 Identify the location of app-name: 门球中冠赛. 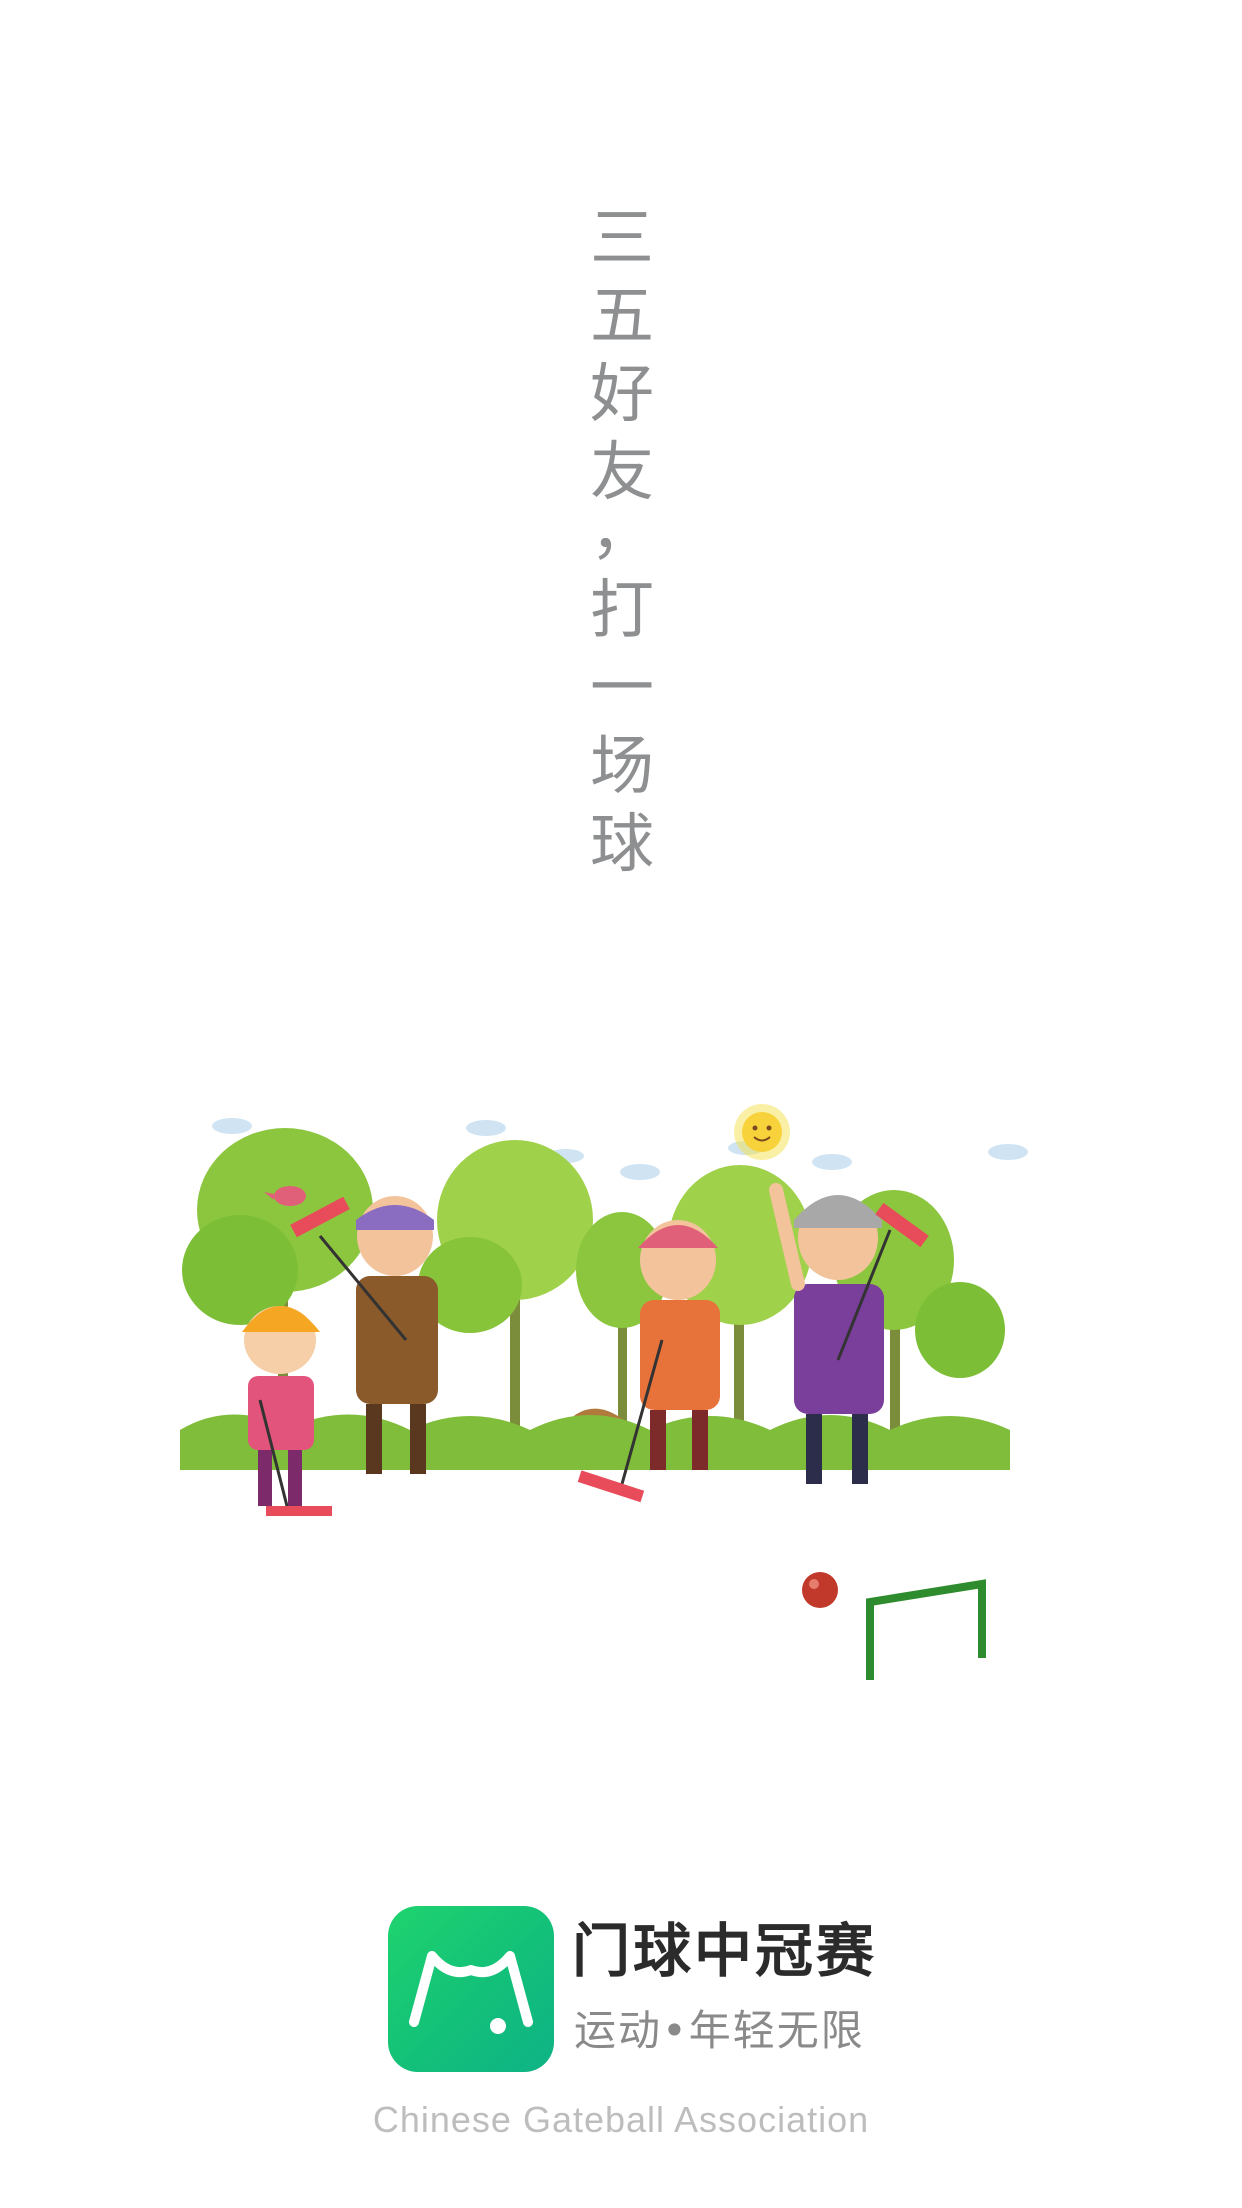
(725, 1951).